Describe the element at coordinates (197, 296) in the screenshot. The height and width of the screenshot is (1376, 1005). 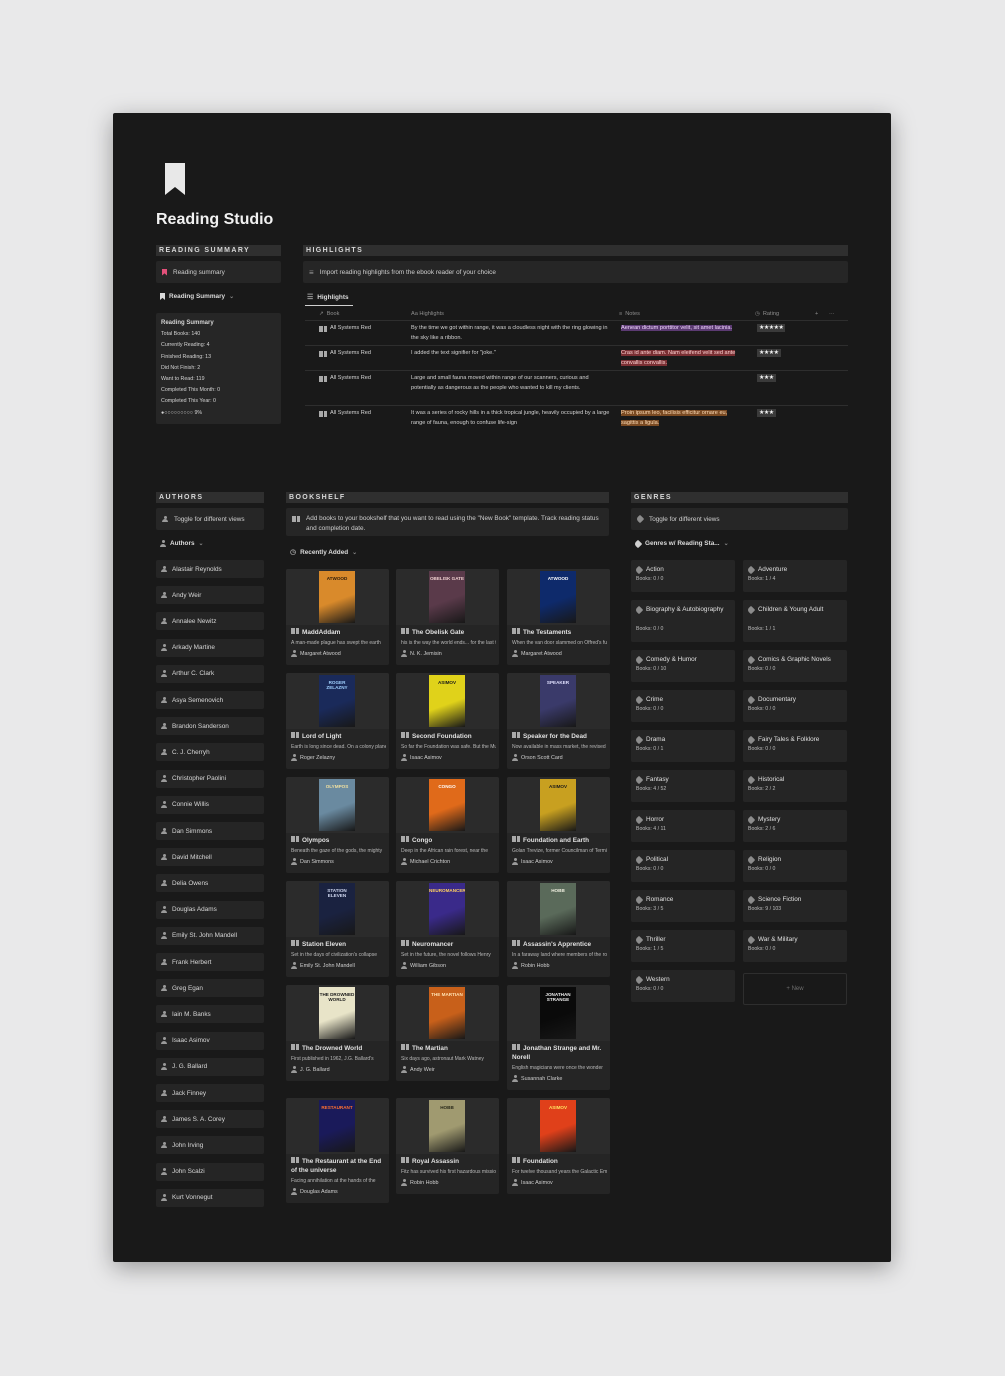
I see `reading-summary-view-tab: Reading Summary ⌄` at that location.